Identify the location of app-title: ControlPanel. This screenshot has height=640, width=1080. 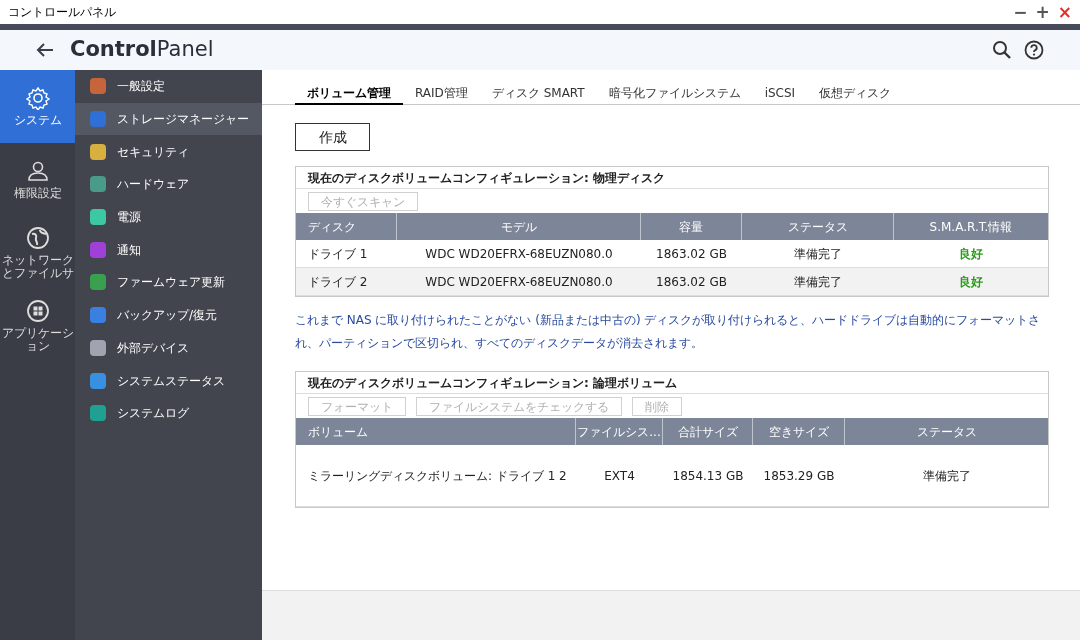
(142, 50).